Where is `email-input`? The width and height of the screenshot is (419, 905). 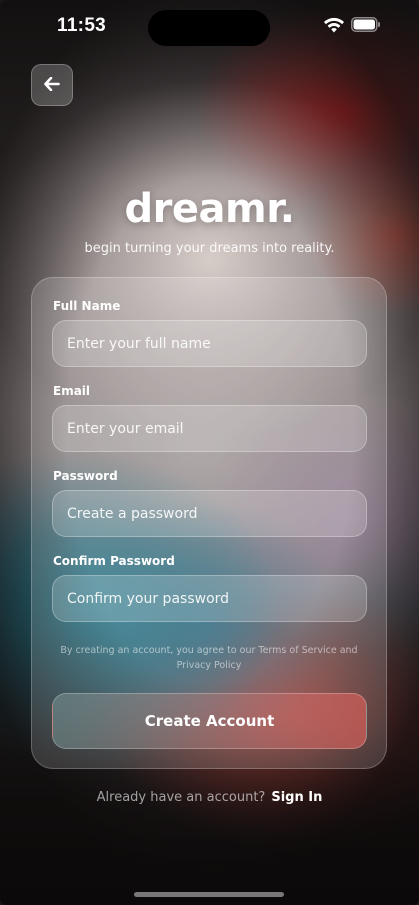
email-input is located at coordinates (209, 428).